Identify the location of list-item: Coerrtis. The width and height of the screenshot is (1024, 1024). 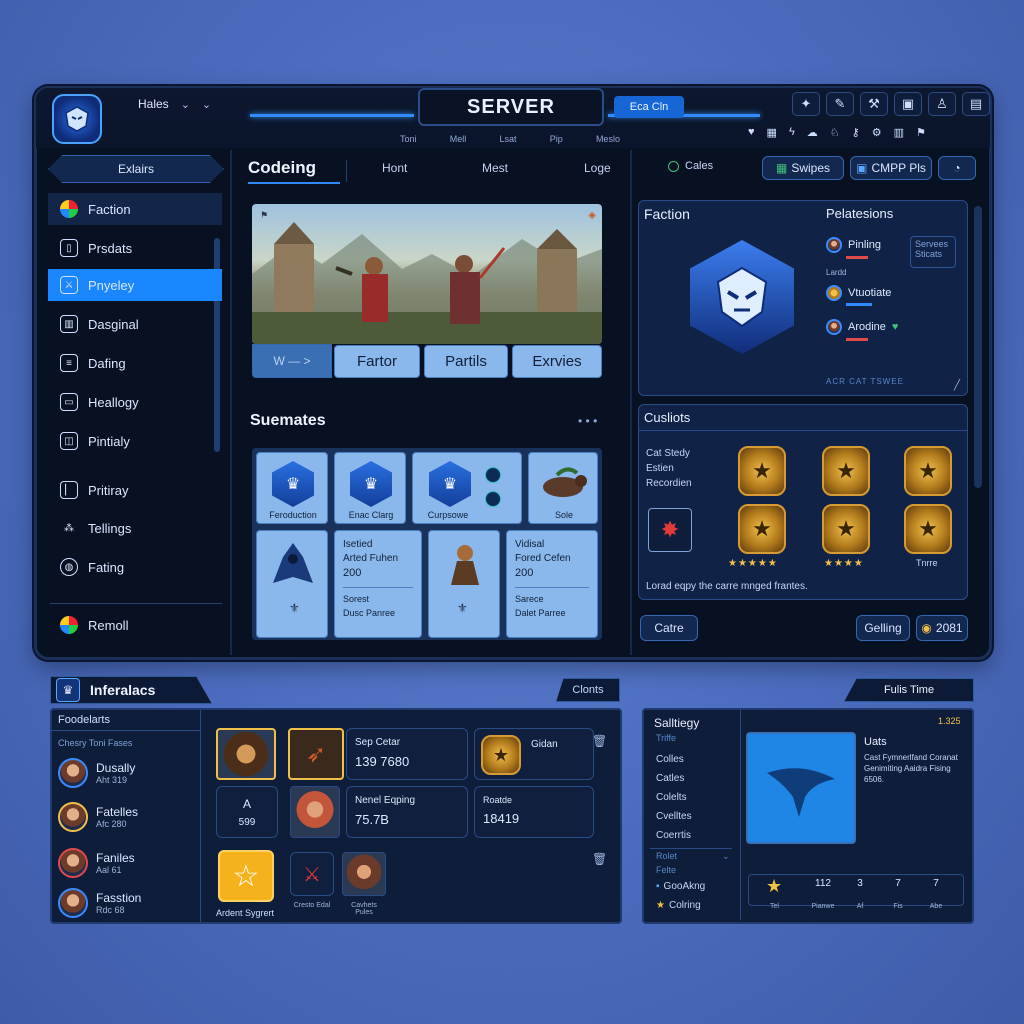
(674, 835).